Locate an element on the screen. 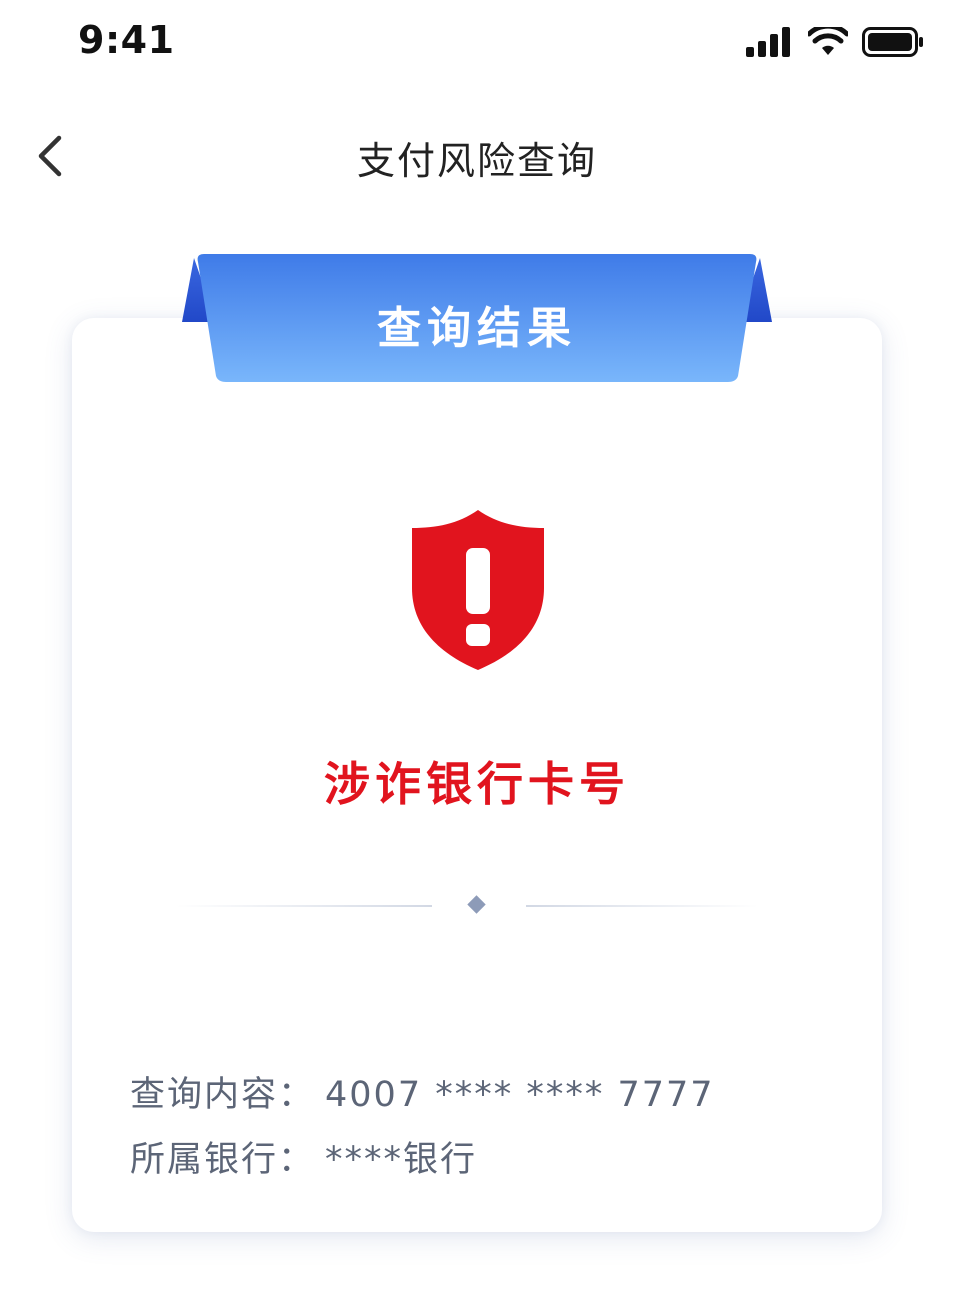  divider-left is located at coordinates (304, 906).